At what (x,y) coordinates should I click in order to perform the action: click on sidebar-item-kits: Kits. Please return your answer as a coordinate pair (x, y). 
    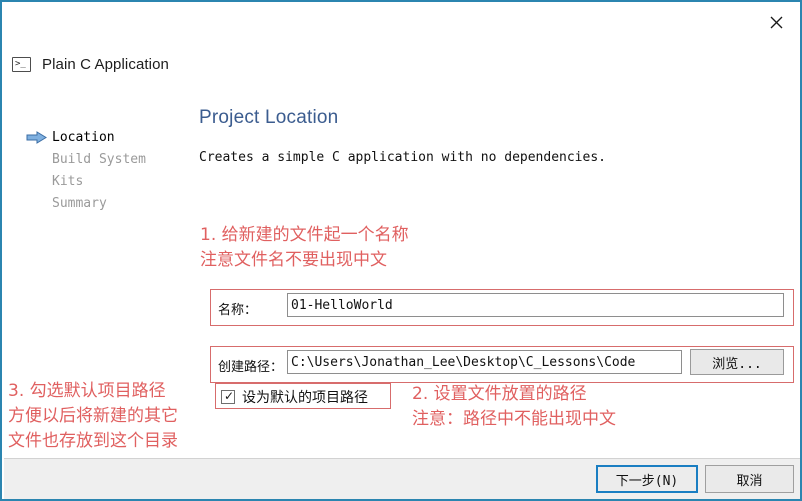
    Looking at the image, I should click on (101, 181).